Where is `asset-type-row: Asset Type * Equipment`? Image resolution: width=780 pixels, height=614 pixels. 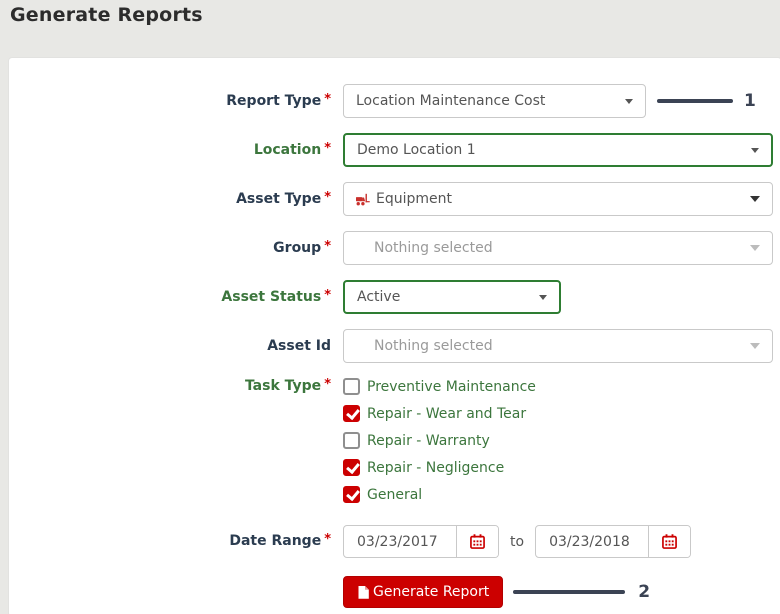 asset-type-row: Asset Type * Equipment is located at coordinates (394, 199).